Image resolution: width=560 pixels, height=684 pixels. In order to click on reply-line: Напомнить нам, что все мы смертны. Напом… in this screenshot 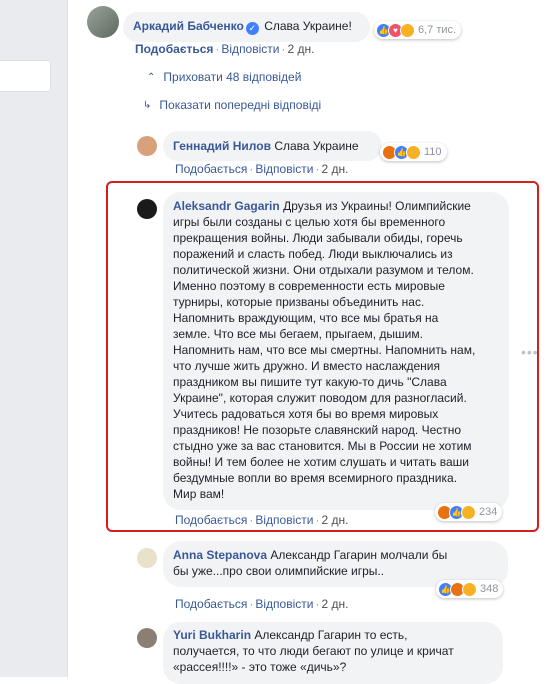, I will do `click(324, 350)`.